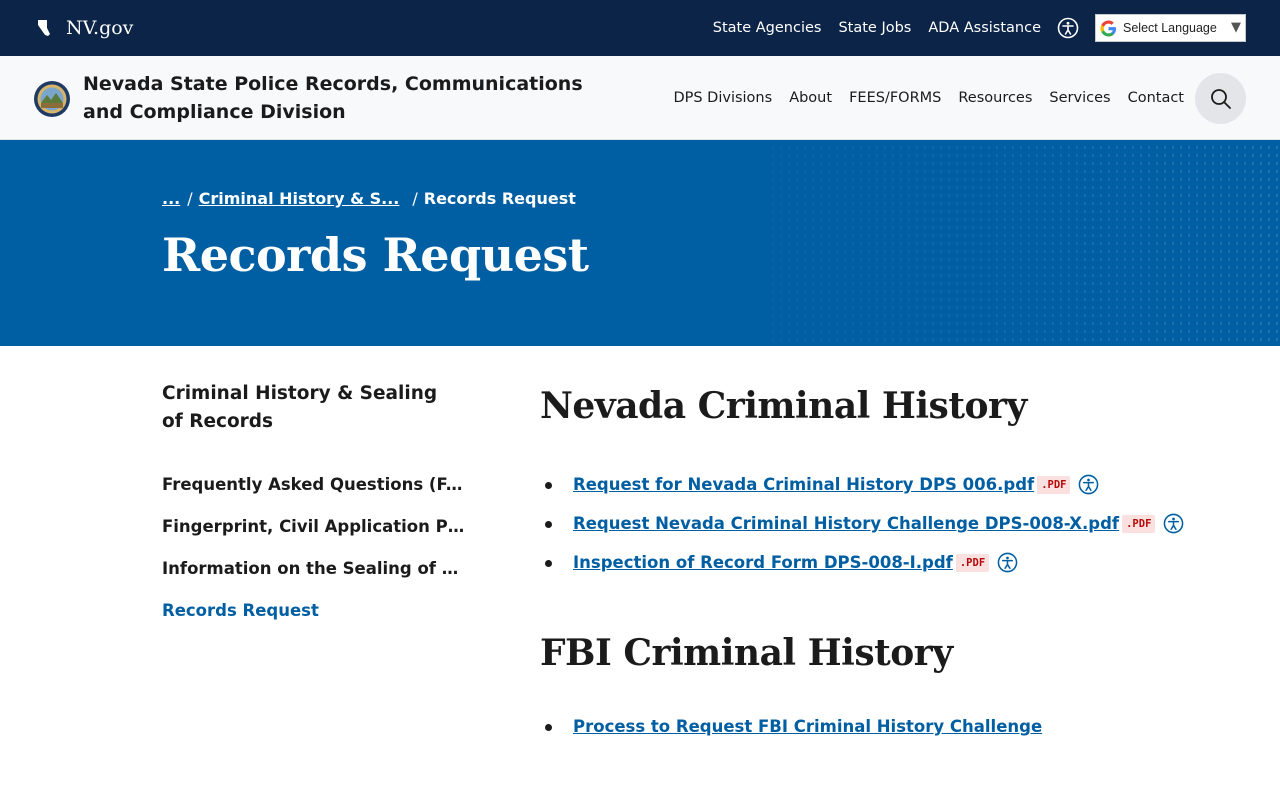  I want to click on nav-resources: Resources, so click(995, 98).